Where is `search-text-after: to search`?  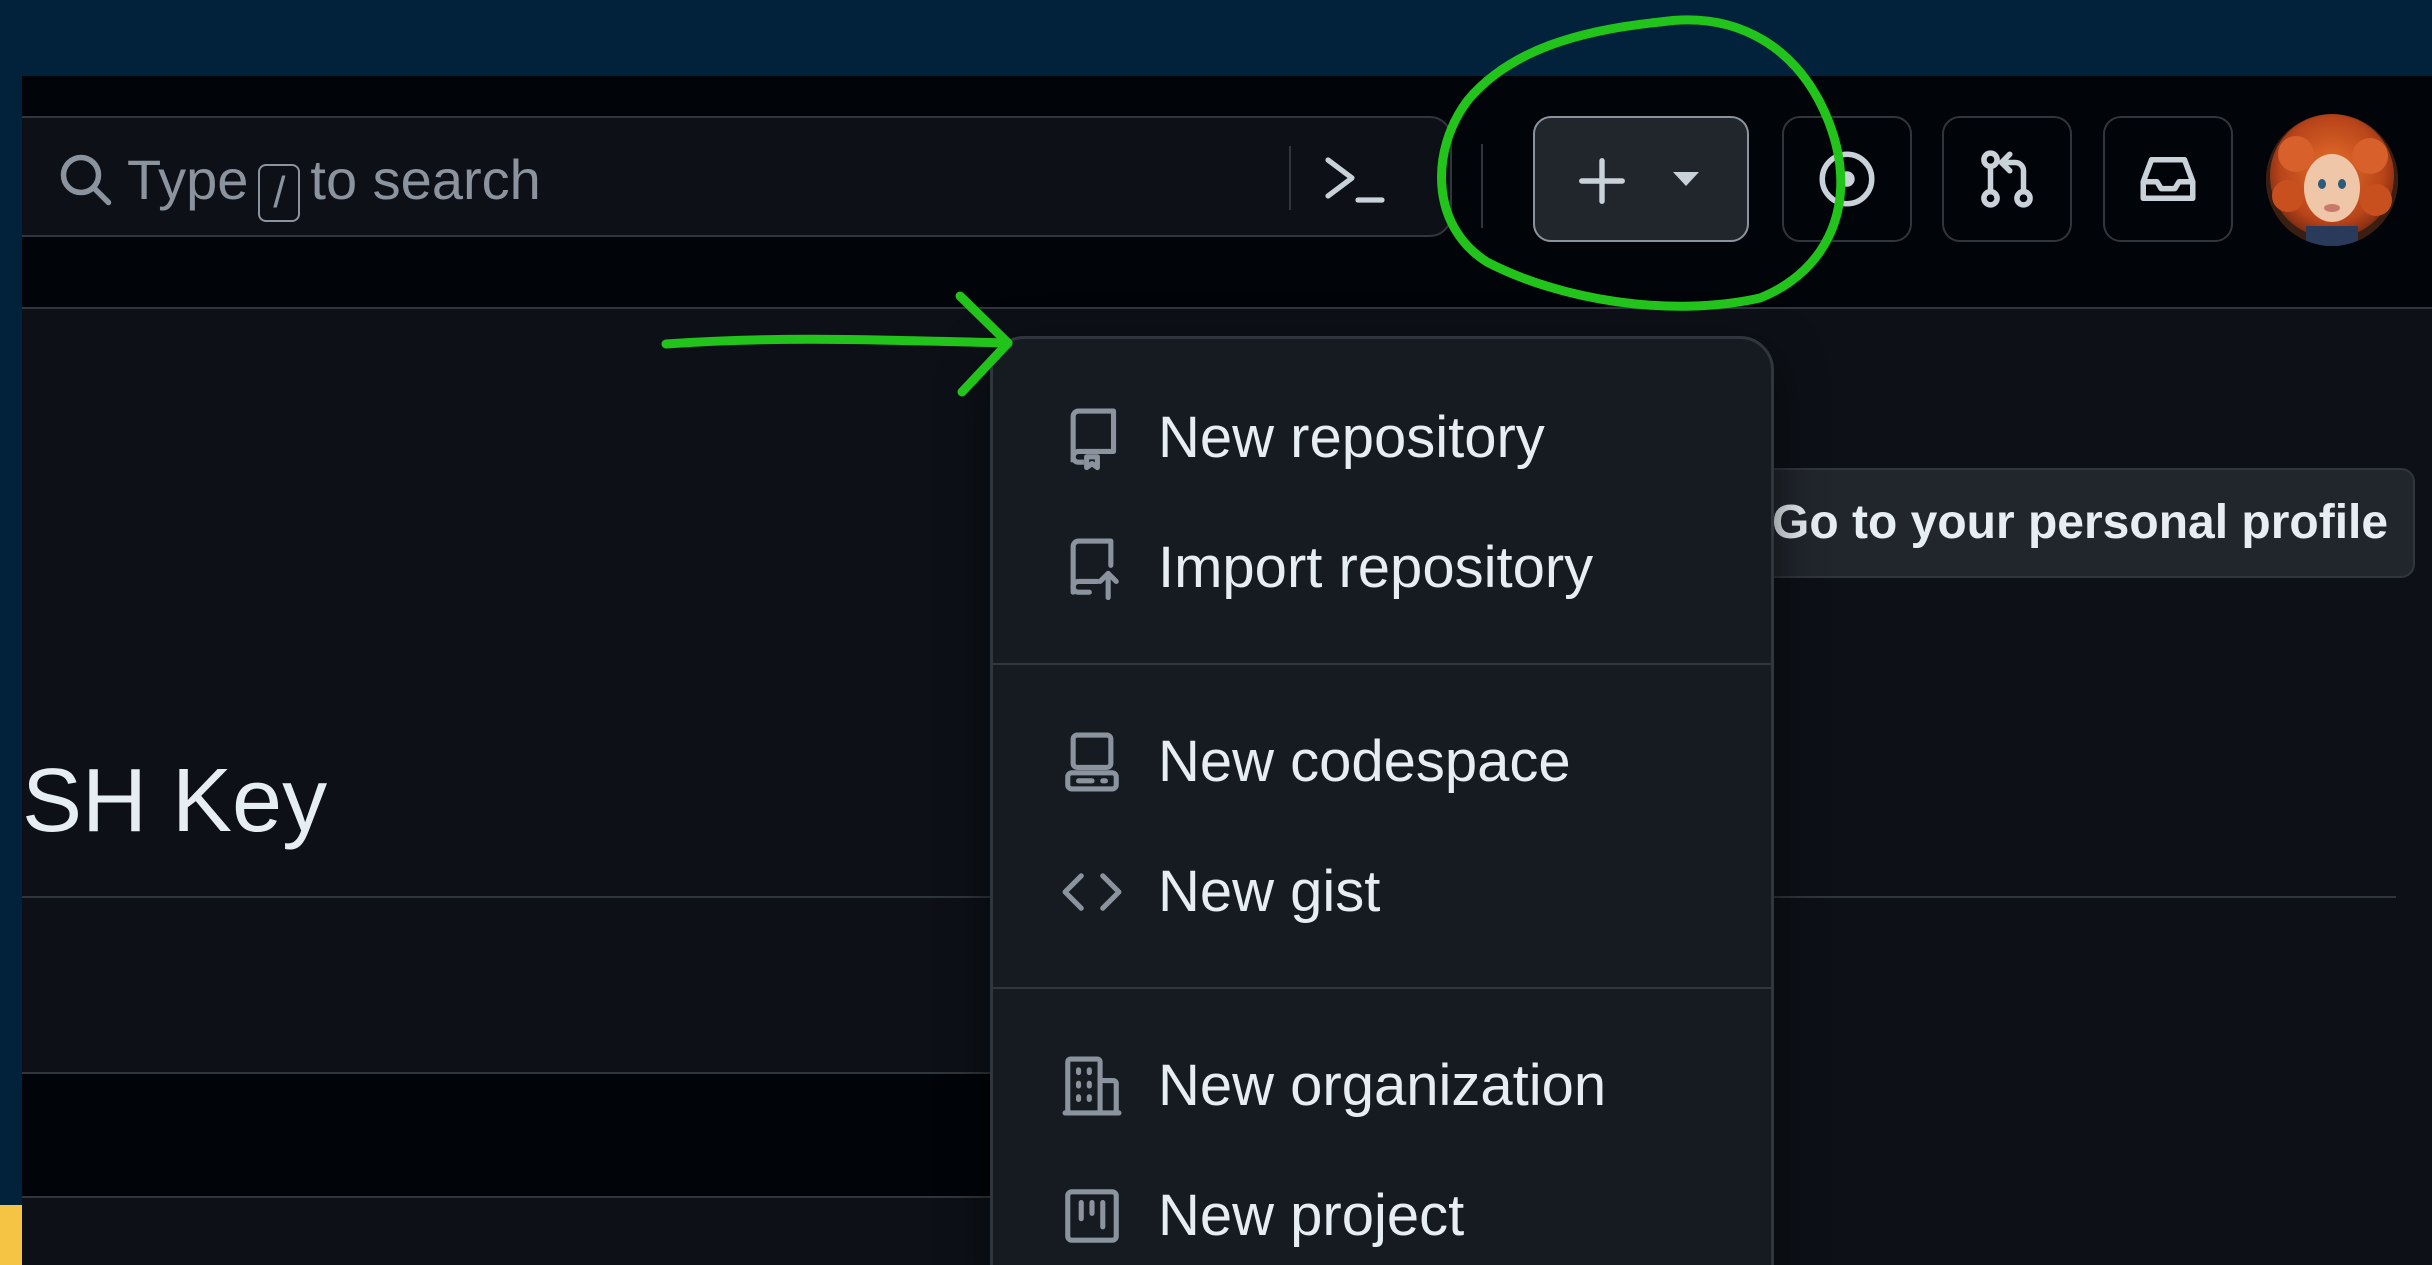 search-text-after: to search is located at coordinates (425, 179).